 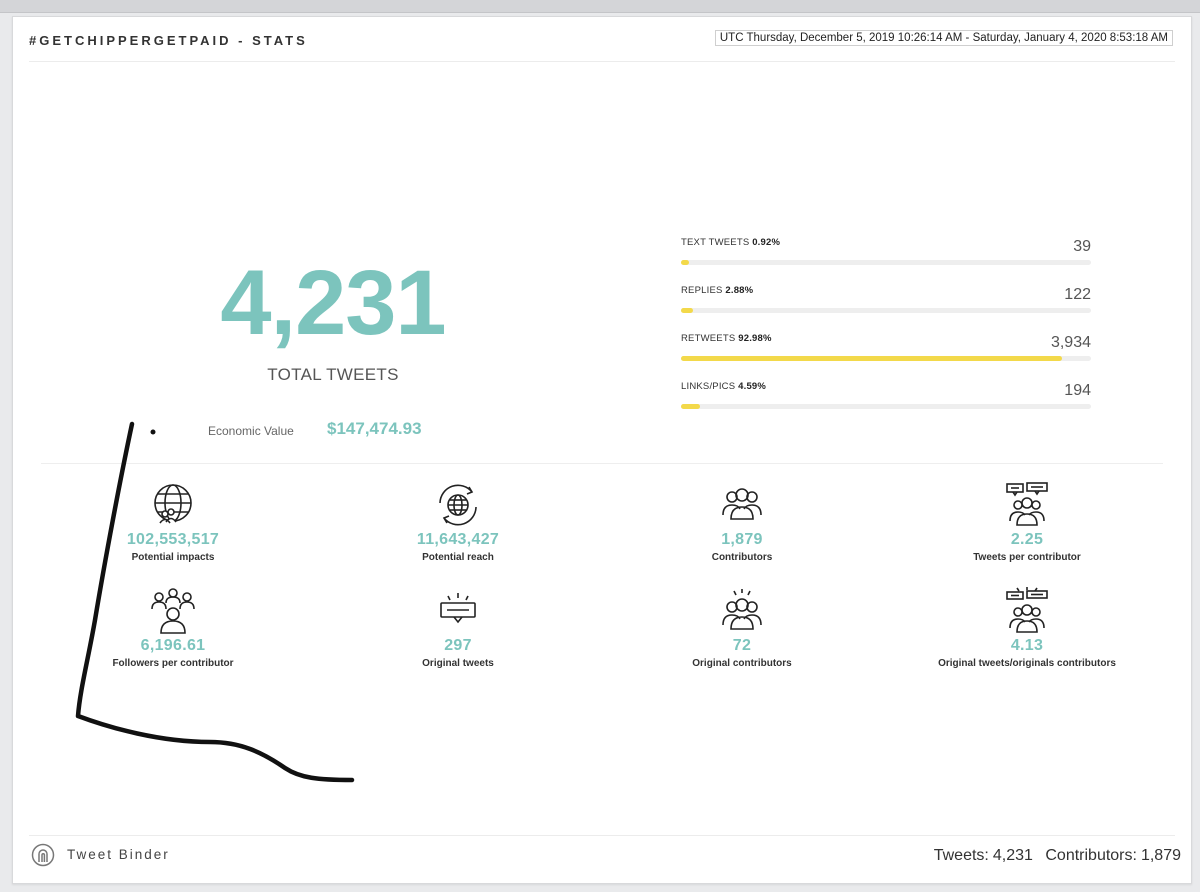 I want to click on stat-value: 4.13, so click(x=1027, y=645).